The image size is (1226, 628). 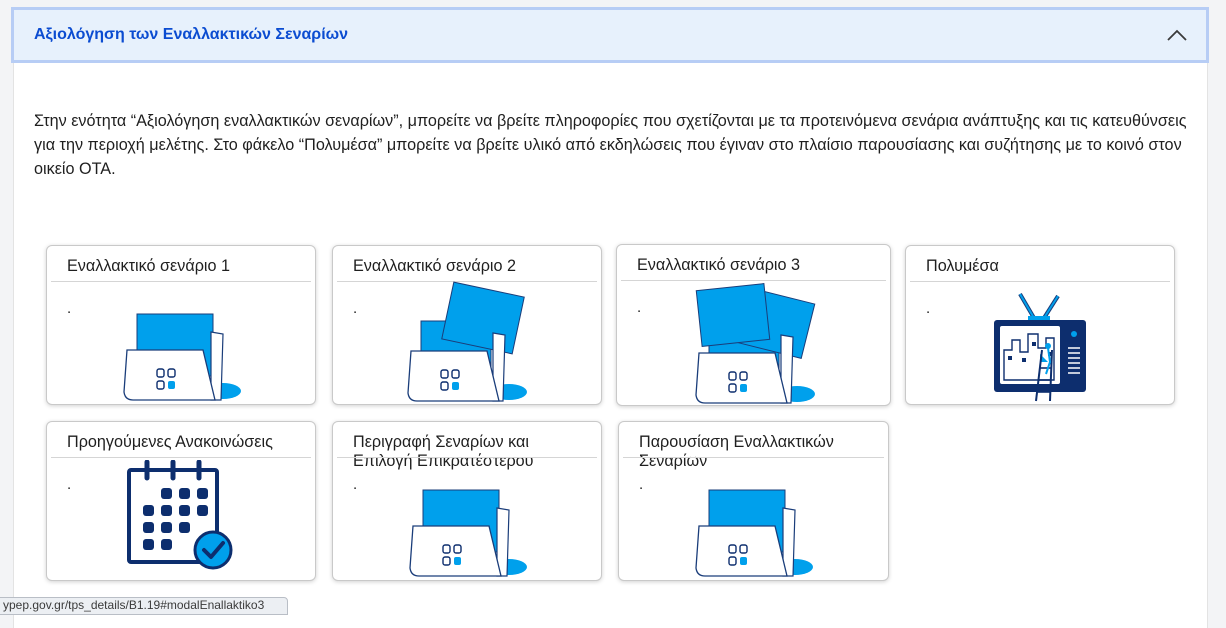 What do you see at coordinates (610, 35) in the screenshot?
I see `accordion-header: Αξιολόγηση των Εναλλακτικών Σεναρίων` at bounding box center [610, 35].